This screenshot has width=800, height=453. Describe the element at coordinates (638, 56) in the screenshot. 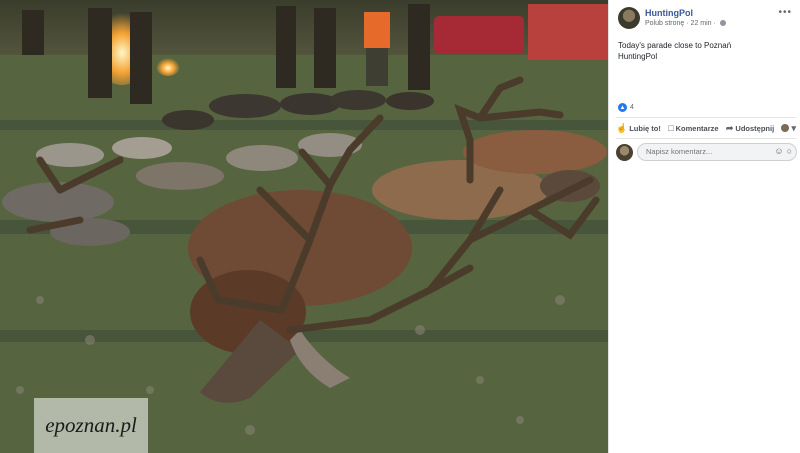

I see `post-text-line: HuntingPol` at that location.